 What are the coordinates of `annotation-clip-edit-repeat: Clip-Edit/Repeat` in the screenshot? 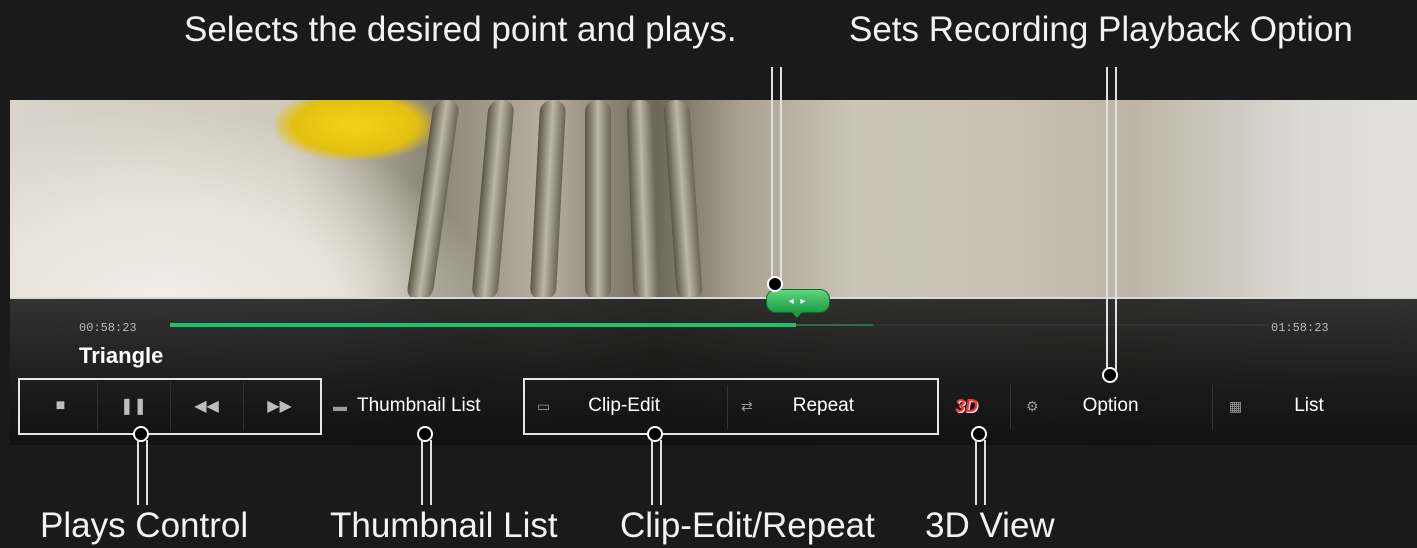 It's located at (747, 525).